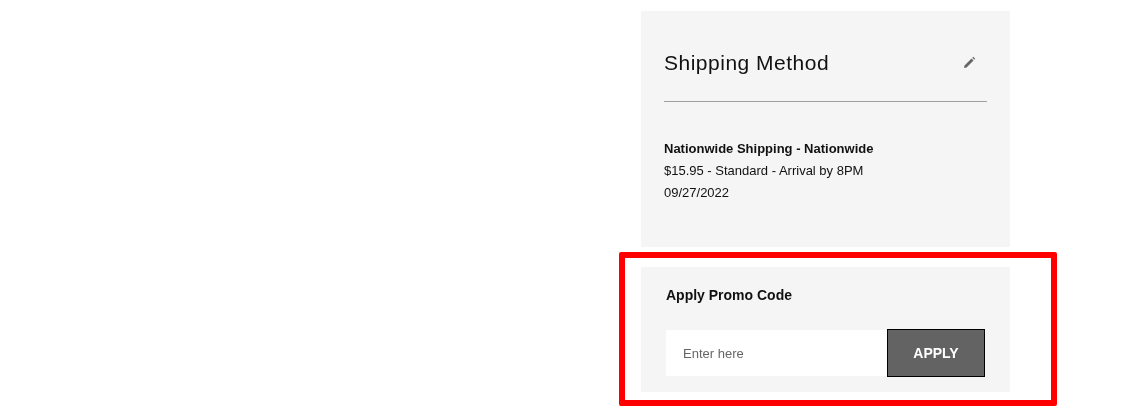  I want to click on promo-title: Apply Promo Code, so click(729, 295).